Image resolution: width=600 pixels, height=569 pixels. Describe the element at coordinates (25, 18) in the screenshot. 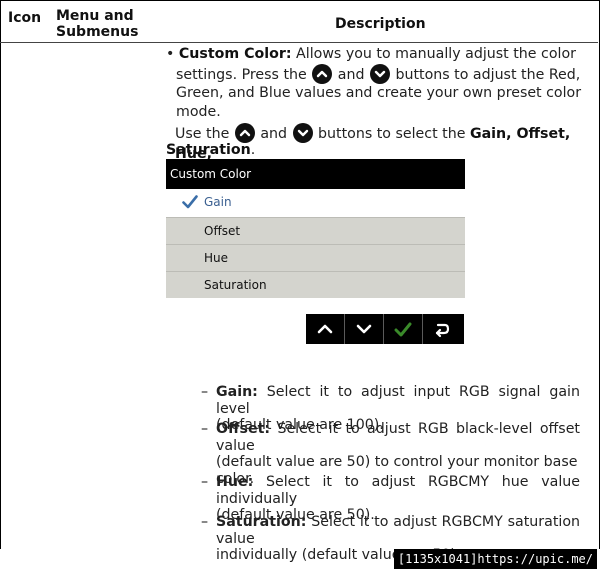

I see `header-icon-column: Icon` at that location.